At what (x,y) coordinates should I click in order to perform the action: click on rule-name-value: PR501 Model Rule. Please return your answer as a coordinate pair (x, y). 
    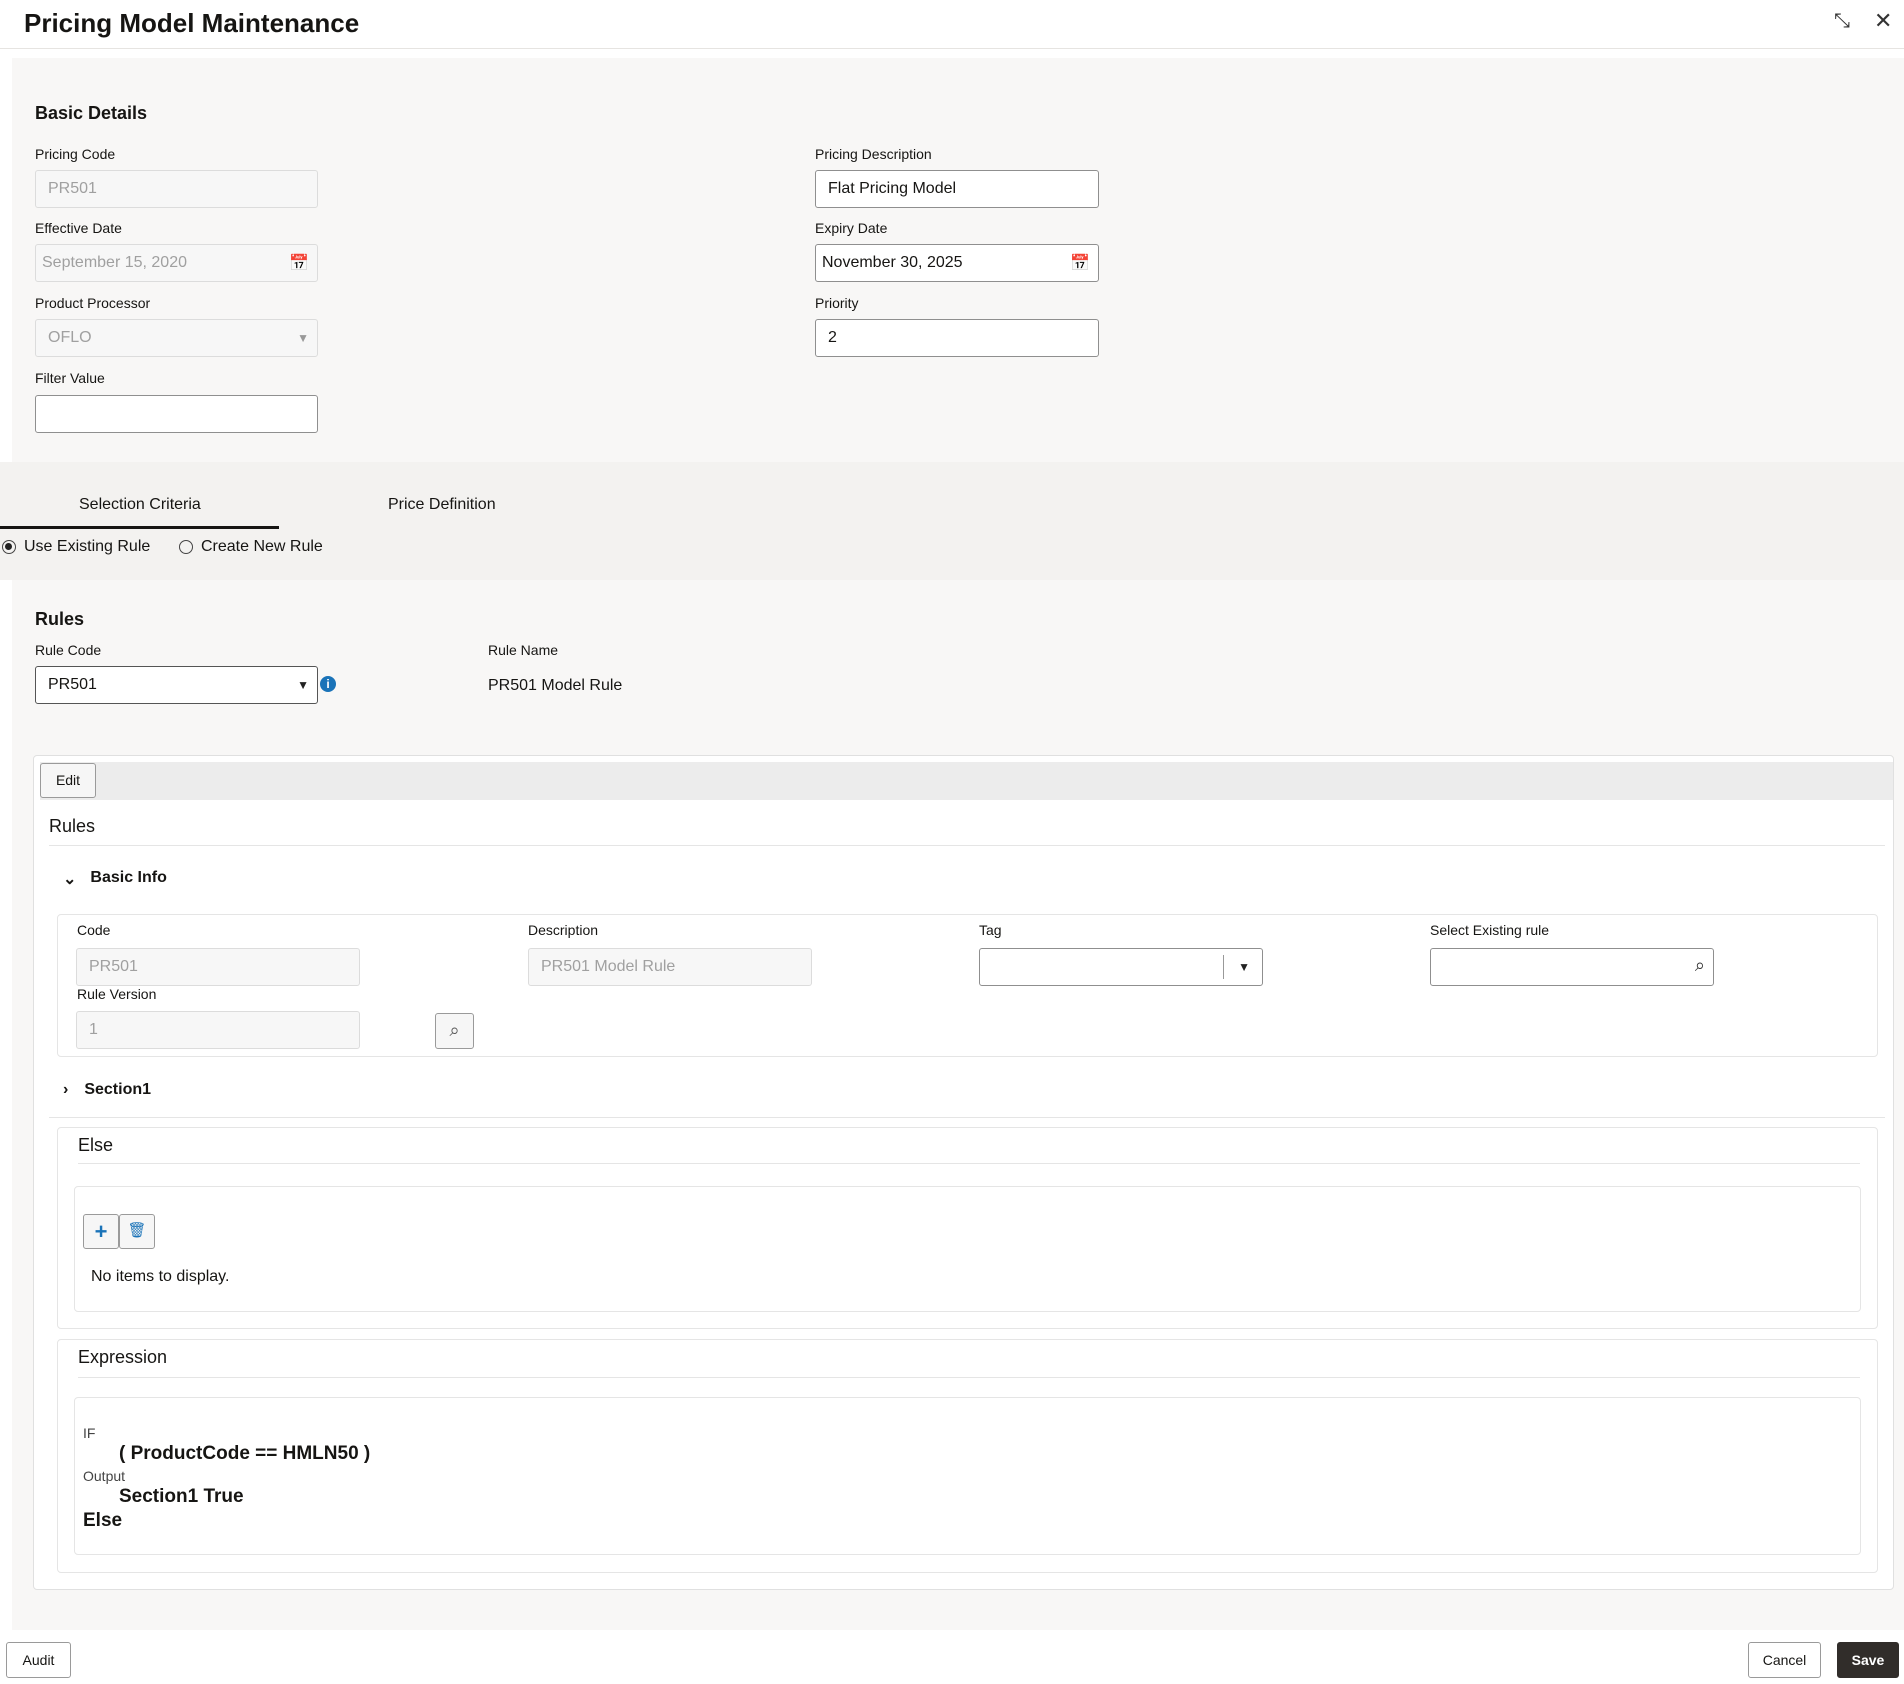
    Looking at the image, I should click on (555, 685).